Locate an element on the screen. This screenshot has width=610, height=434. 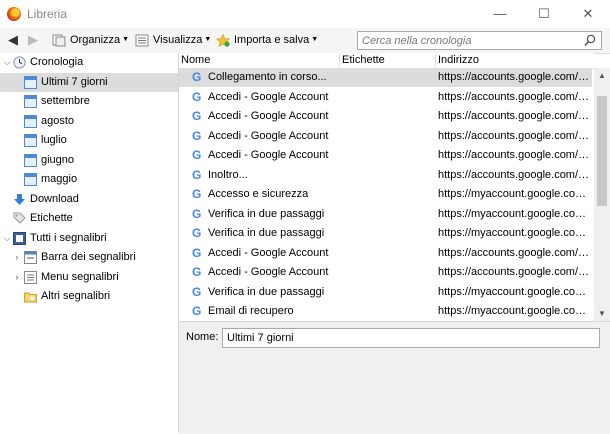
vertical-scrollbar: ▲ ▼ is located at coordinates (602, 194).